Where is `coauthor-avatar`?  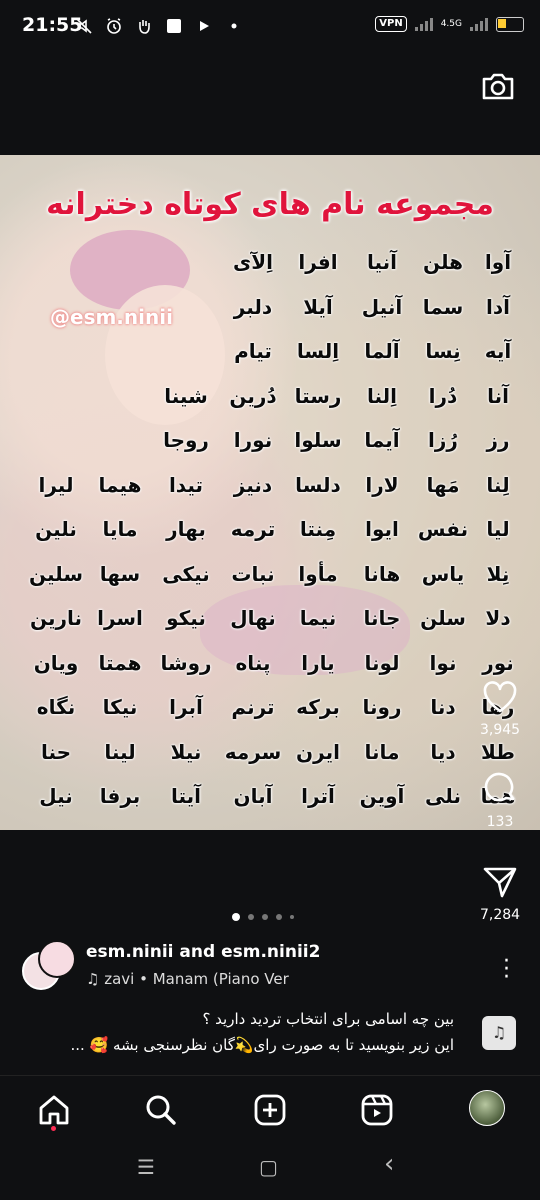
coauthor-avatar is located at coordinates (57, 959).